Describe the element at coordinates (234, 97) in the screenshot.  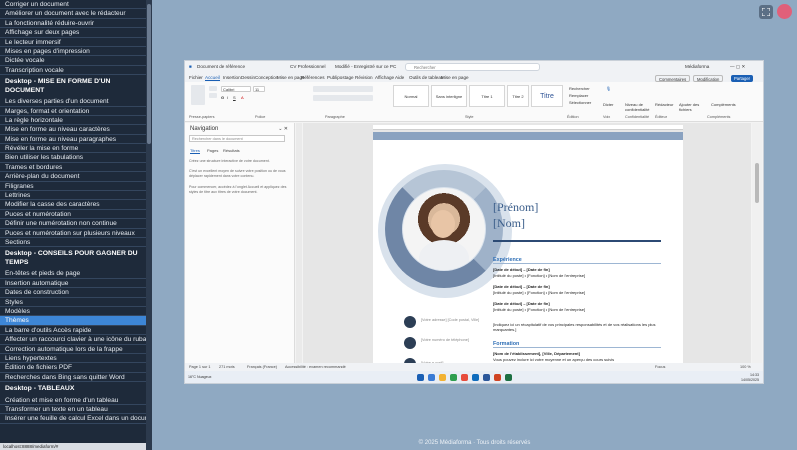
I see `underline-button: S` at that location.